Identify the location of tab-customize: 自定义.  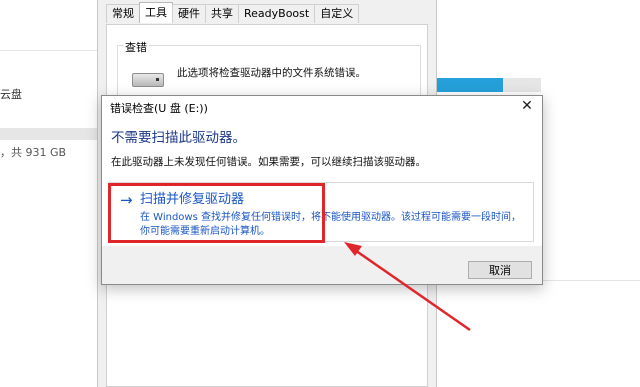
(337, 13).